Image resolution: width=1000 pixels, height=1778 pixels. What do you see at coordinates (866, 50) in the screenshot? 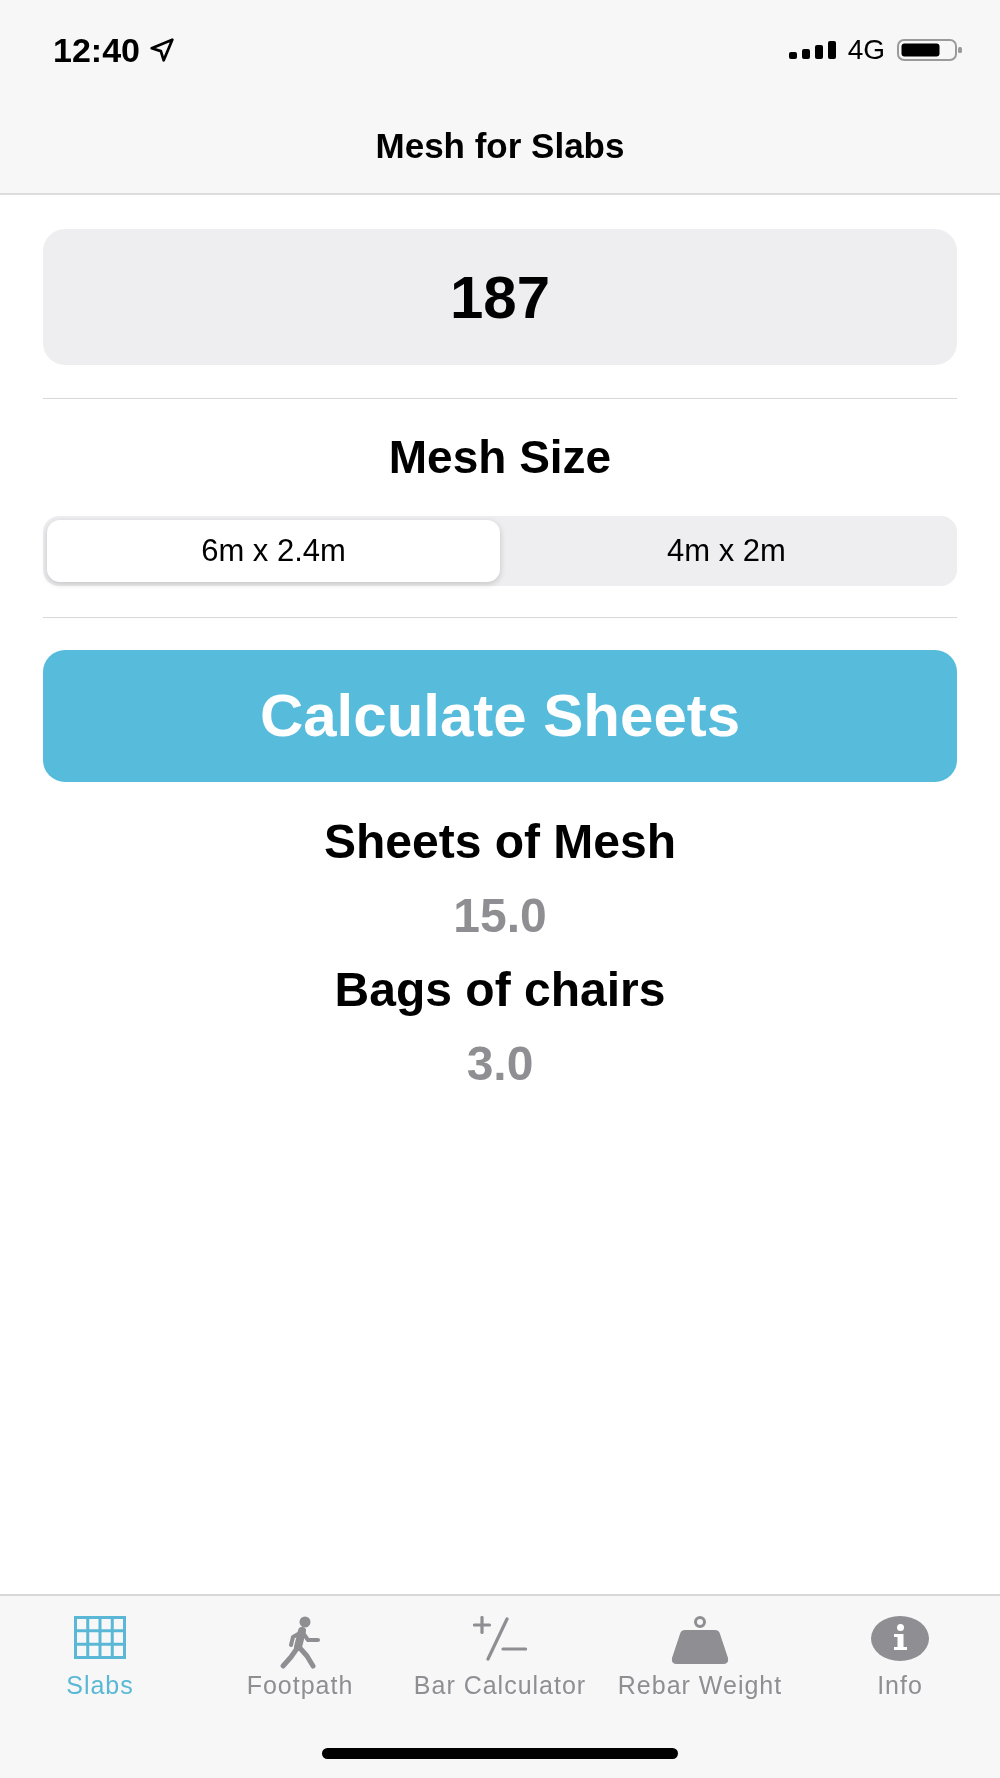
I see `network-label: 4G` at bounding box center [866, 50].